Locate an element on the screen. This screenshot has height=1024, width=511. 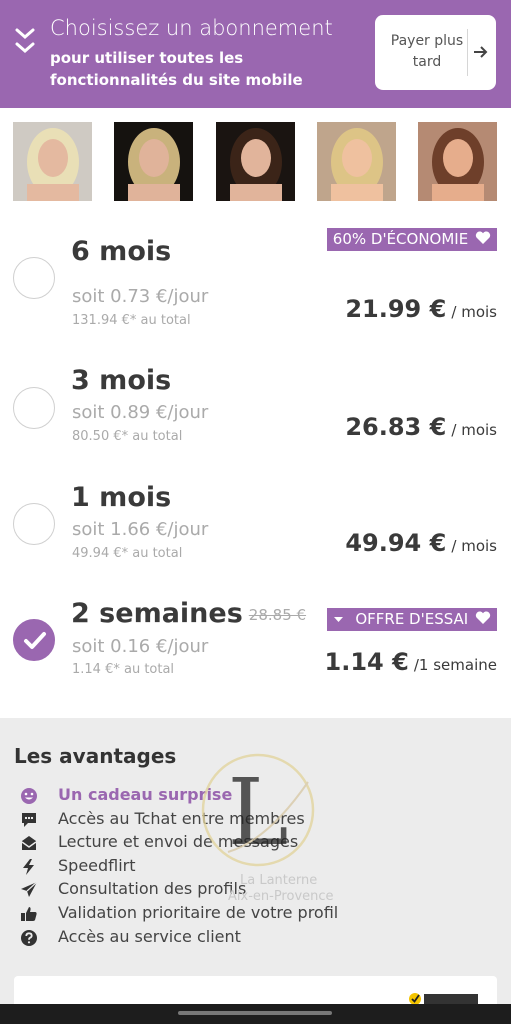
caret-down-shape is located at coordinates (338, 619).